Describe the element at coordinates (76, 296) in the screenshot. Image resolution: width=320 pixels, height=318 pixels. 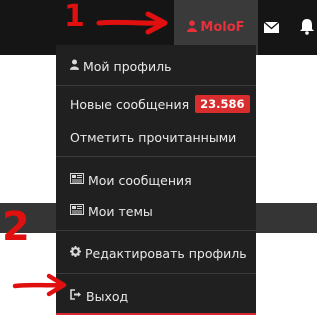
I see `sign-out-icon` at that location.